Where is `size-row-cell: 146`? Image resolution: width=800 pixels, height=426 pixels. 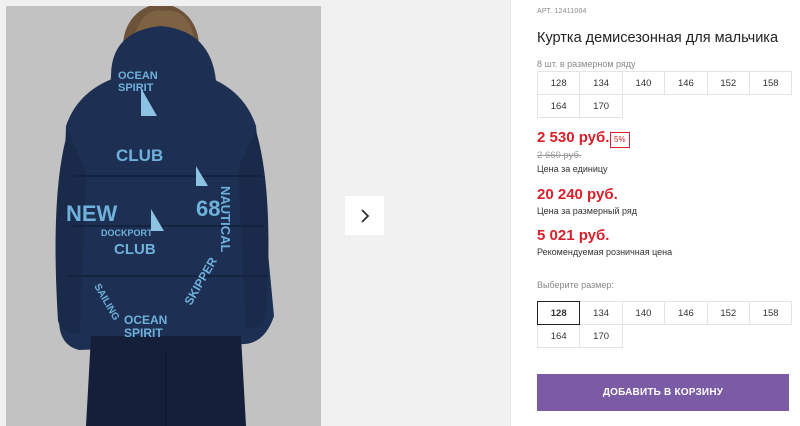
size-row-cell: 146 is located at coordinates (686, 83).